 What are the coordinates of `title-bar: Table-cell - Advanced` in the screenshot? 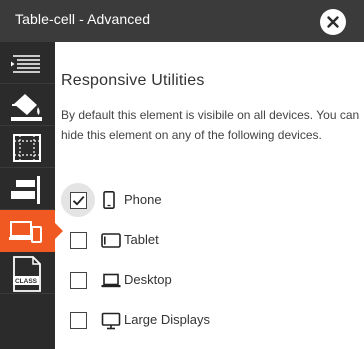 It's located at (182, 21).